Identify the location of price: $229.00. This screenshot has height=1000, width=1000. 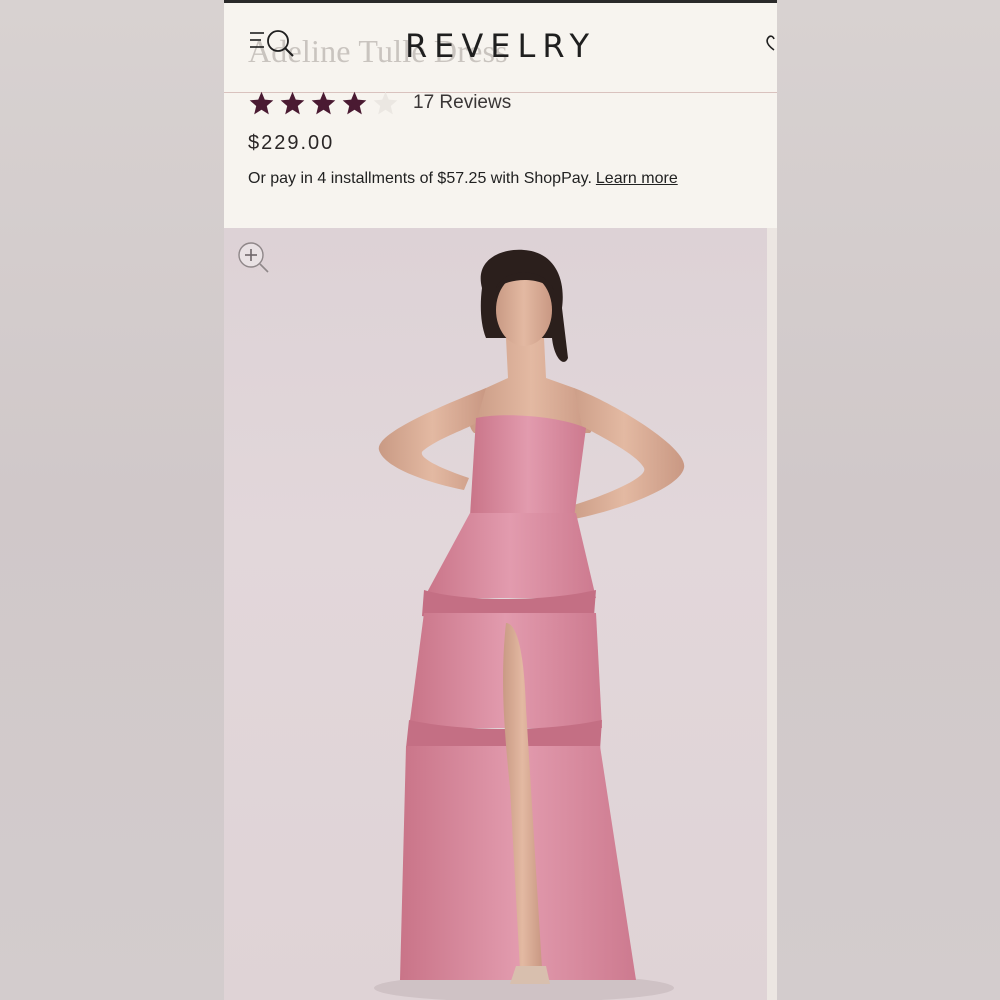
(291, 143).